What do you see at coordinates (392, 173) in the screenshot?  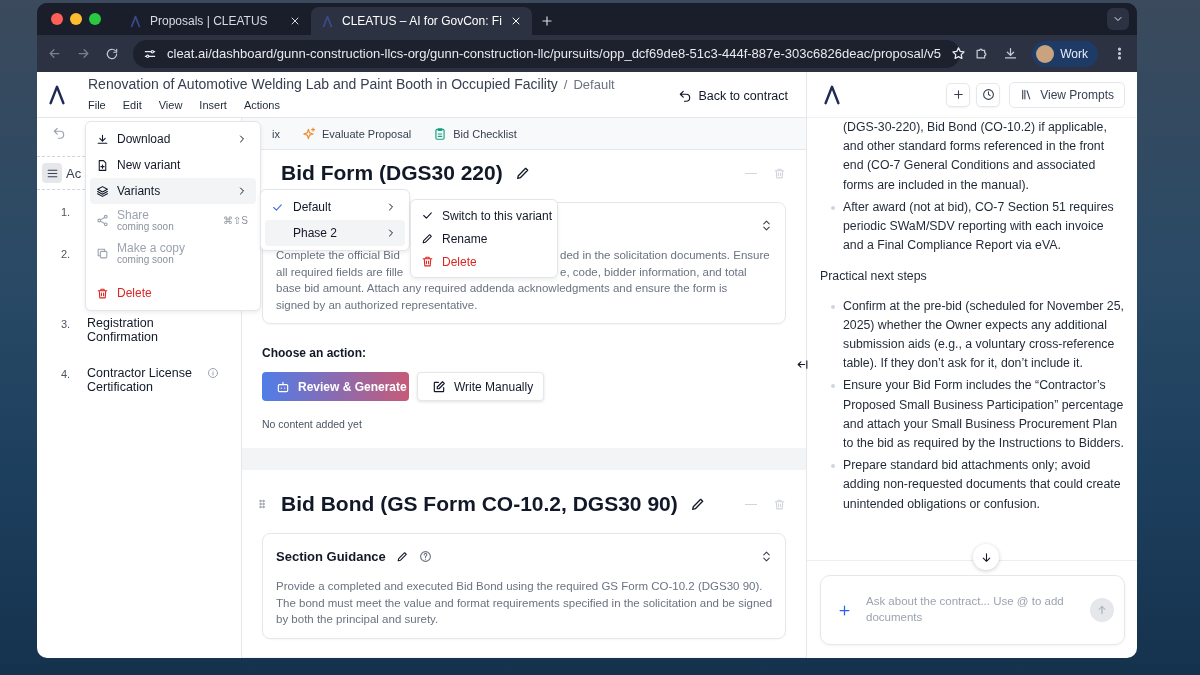 I see `section-title: Bid Form (DGS30 220)` at bounding box center [392, 173].